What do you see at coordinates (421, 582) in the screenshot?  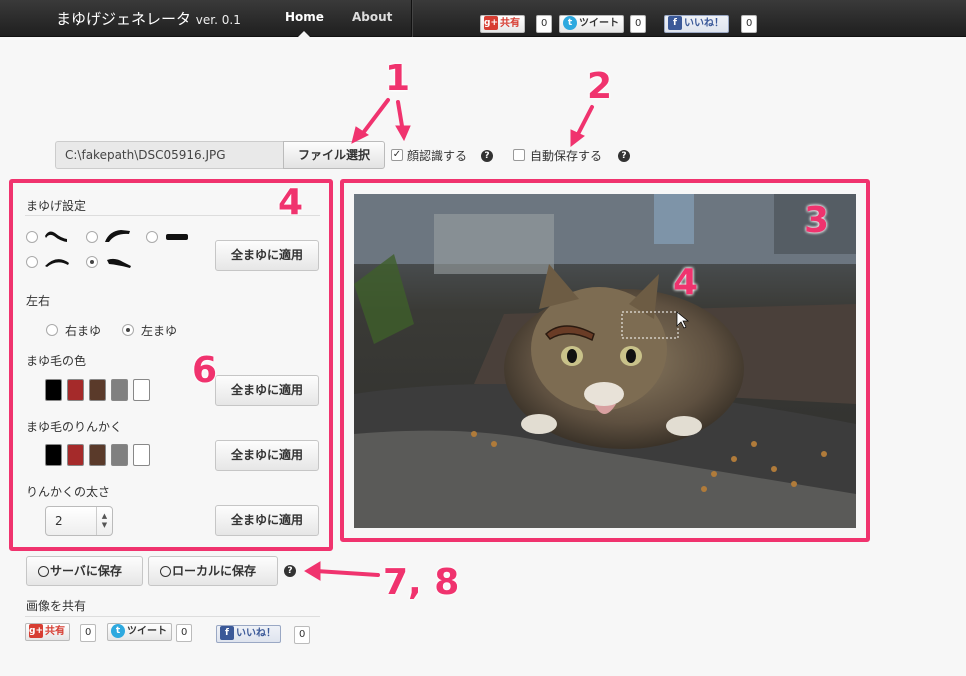 I see `annotation-7-8: 7, 8` at bounding box center [421, 582].